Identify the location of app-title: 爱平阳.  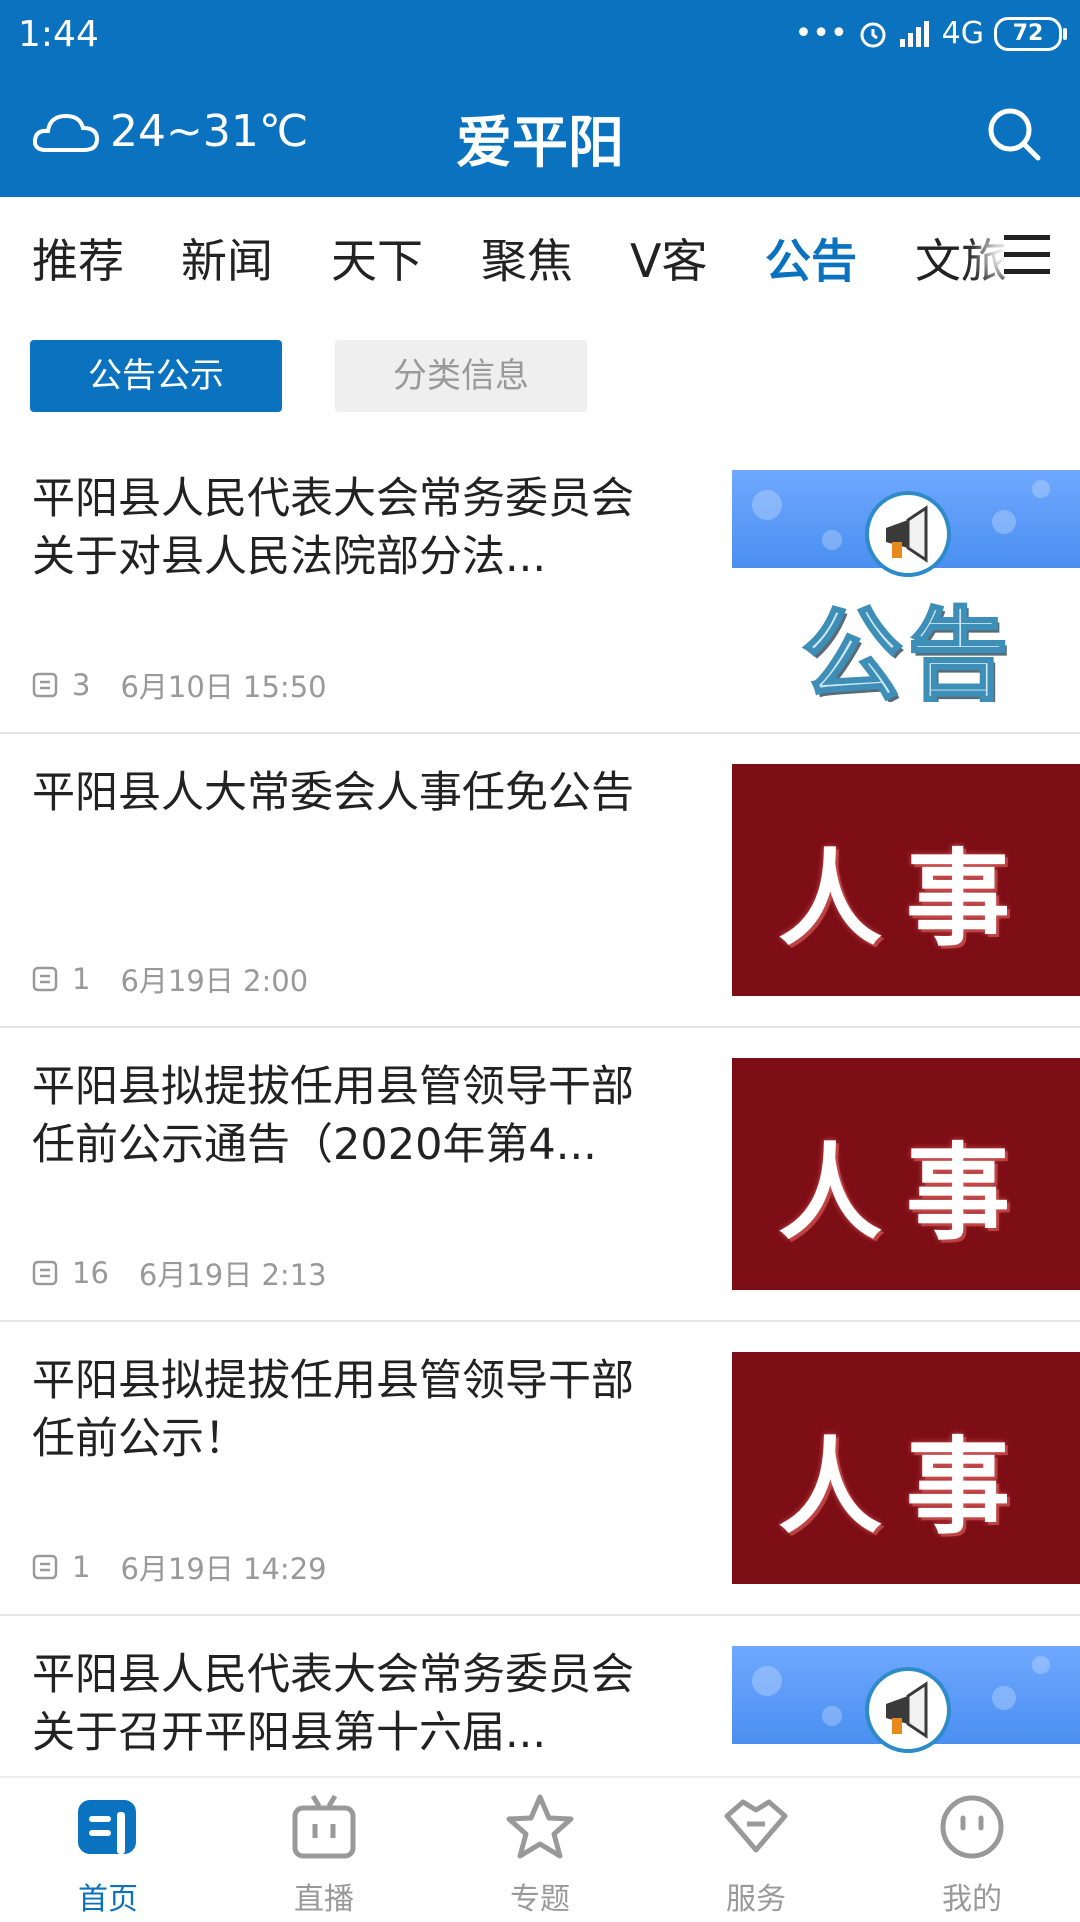
(540, 143).